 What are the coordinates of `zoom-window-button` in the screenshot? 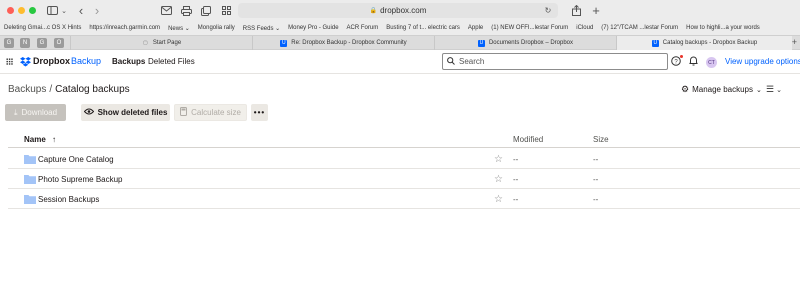 It's located at (32, 10).